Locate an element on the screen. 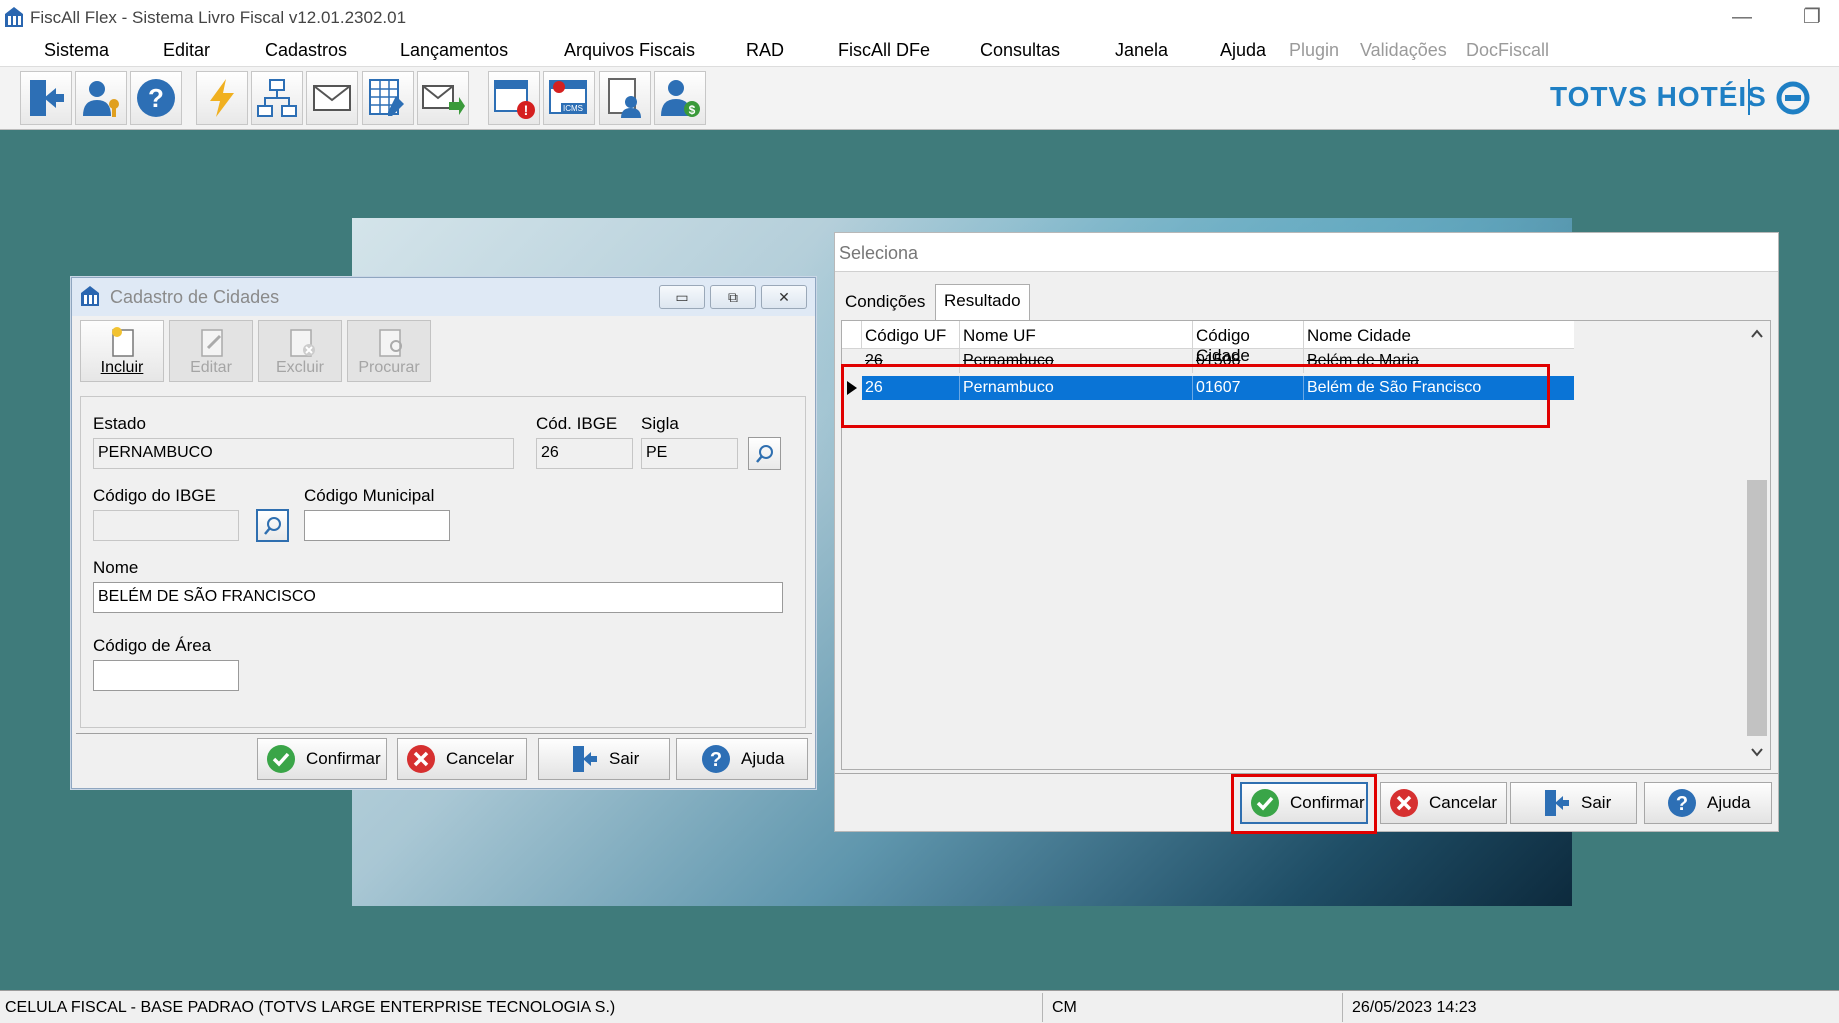  seleciona-title-bar: Seleciona is located at coordinates (1306, 252).